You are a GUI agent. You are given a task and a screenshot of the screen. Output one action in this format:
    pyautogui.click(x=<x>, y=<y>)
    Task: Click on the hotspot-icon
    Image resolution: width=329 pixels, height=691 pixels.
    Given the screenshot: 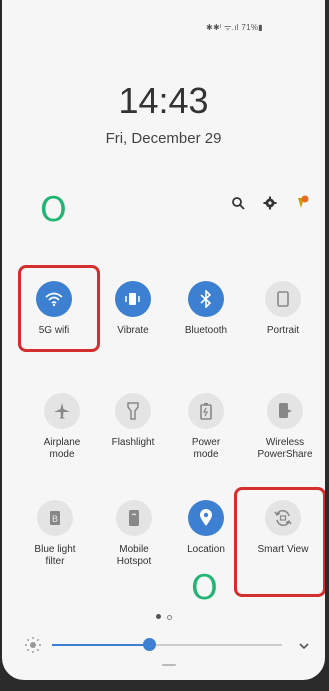 What is the action you would take?
    pyautogui.click(x=134, y=518)
    